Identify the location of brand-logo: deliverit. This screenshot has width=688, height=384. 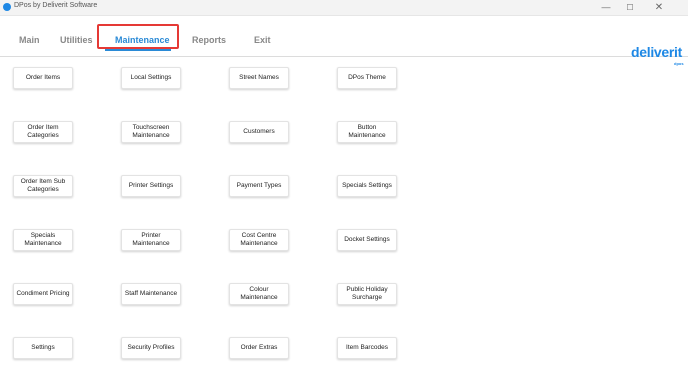
(656, 52).